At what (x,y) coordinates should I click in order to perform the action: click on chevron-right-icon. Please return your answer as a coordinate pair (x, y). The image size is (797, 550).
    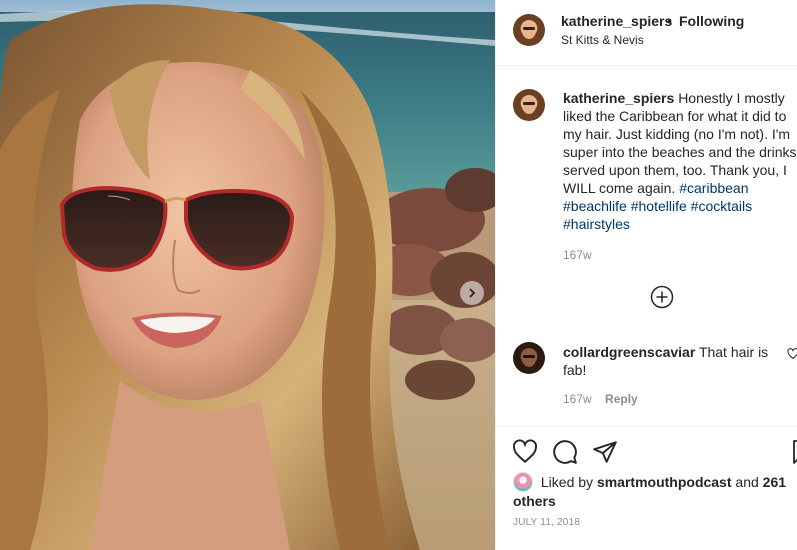
    Looking at the image, I should click on (472, 293).